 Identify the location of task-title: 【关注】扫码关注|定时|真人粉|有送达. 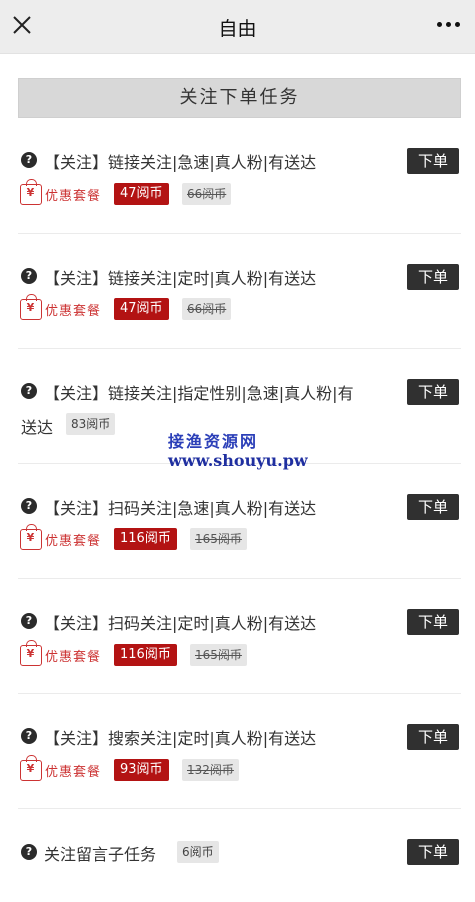
(180, 623).